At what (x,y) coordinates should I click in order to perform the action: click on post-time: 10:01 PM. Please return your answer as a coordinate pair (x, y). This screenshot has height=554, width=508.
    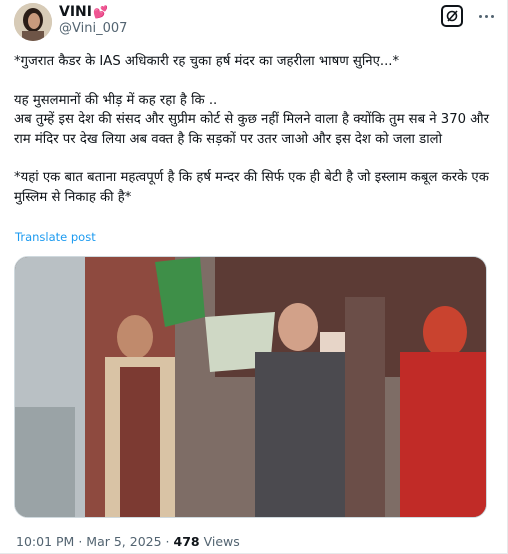
    Looking at the image, I should click on (45, 541).